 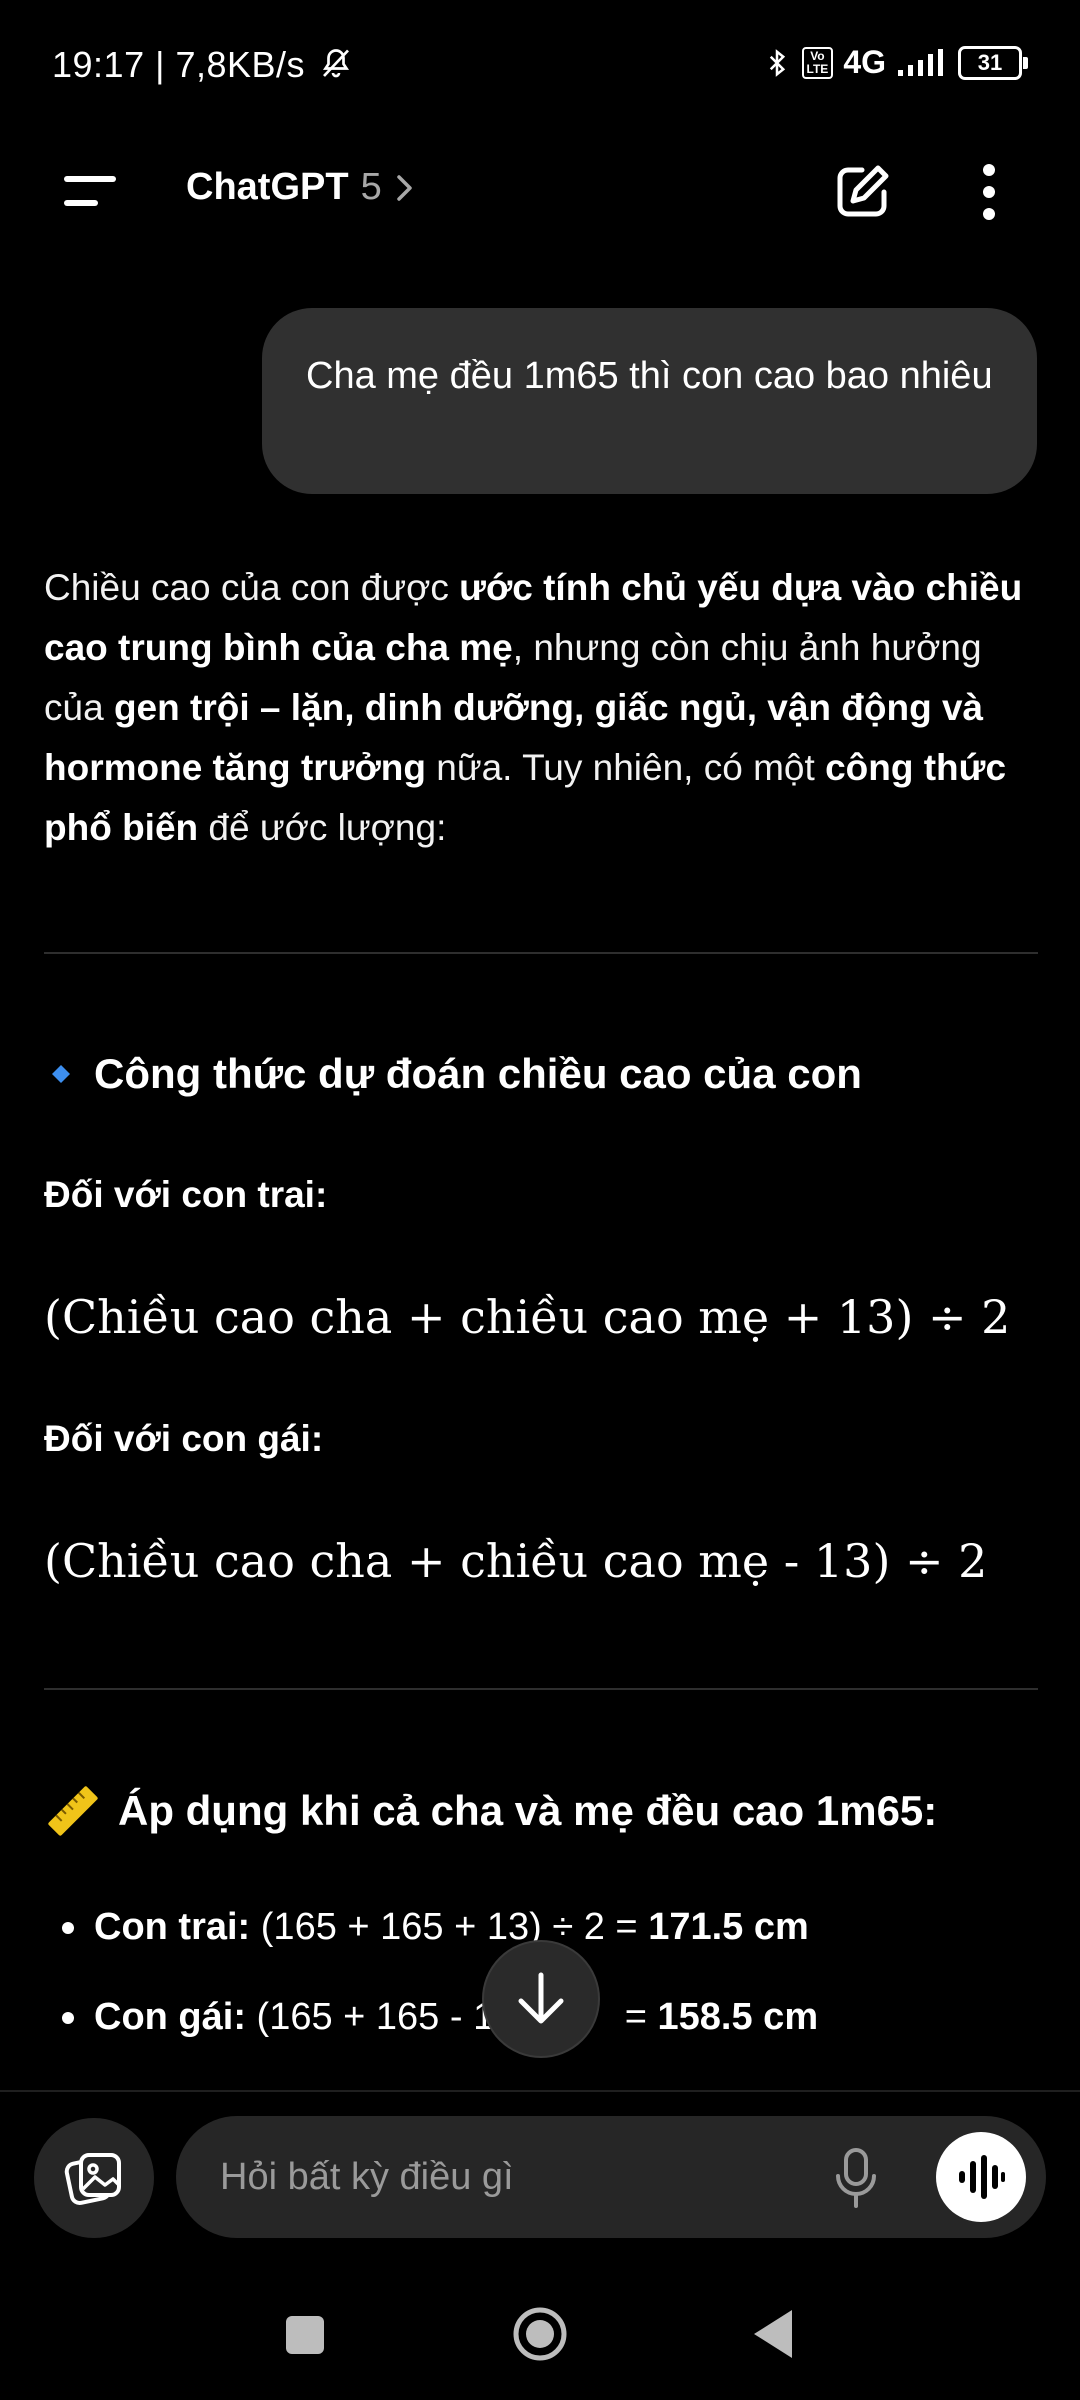 I want to click on scroll-down-button, so click(x=541, y=1999).